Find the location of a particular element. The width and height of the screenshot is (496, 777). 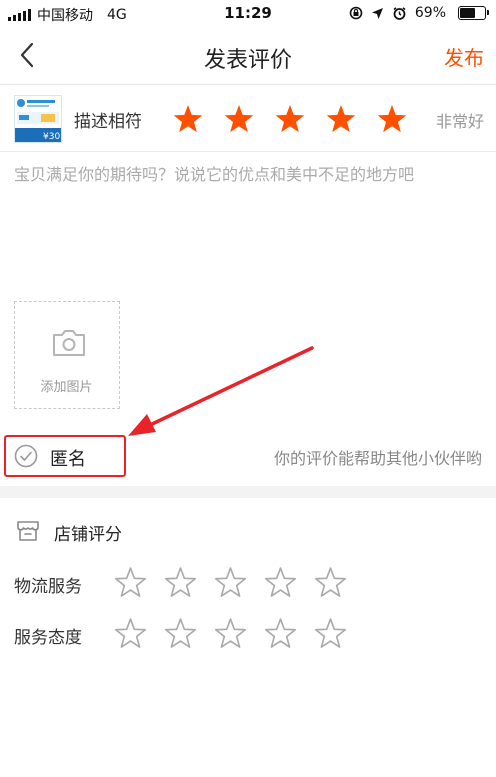

add-photo-label: 添加图片 is located at coordinates (66, 387).